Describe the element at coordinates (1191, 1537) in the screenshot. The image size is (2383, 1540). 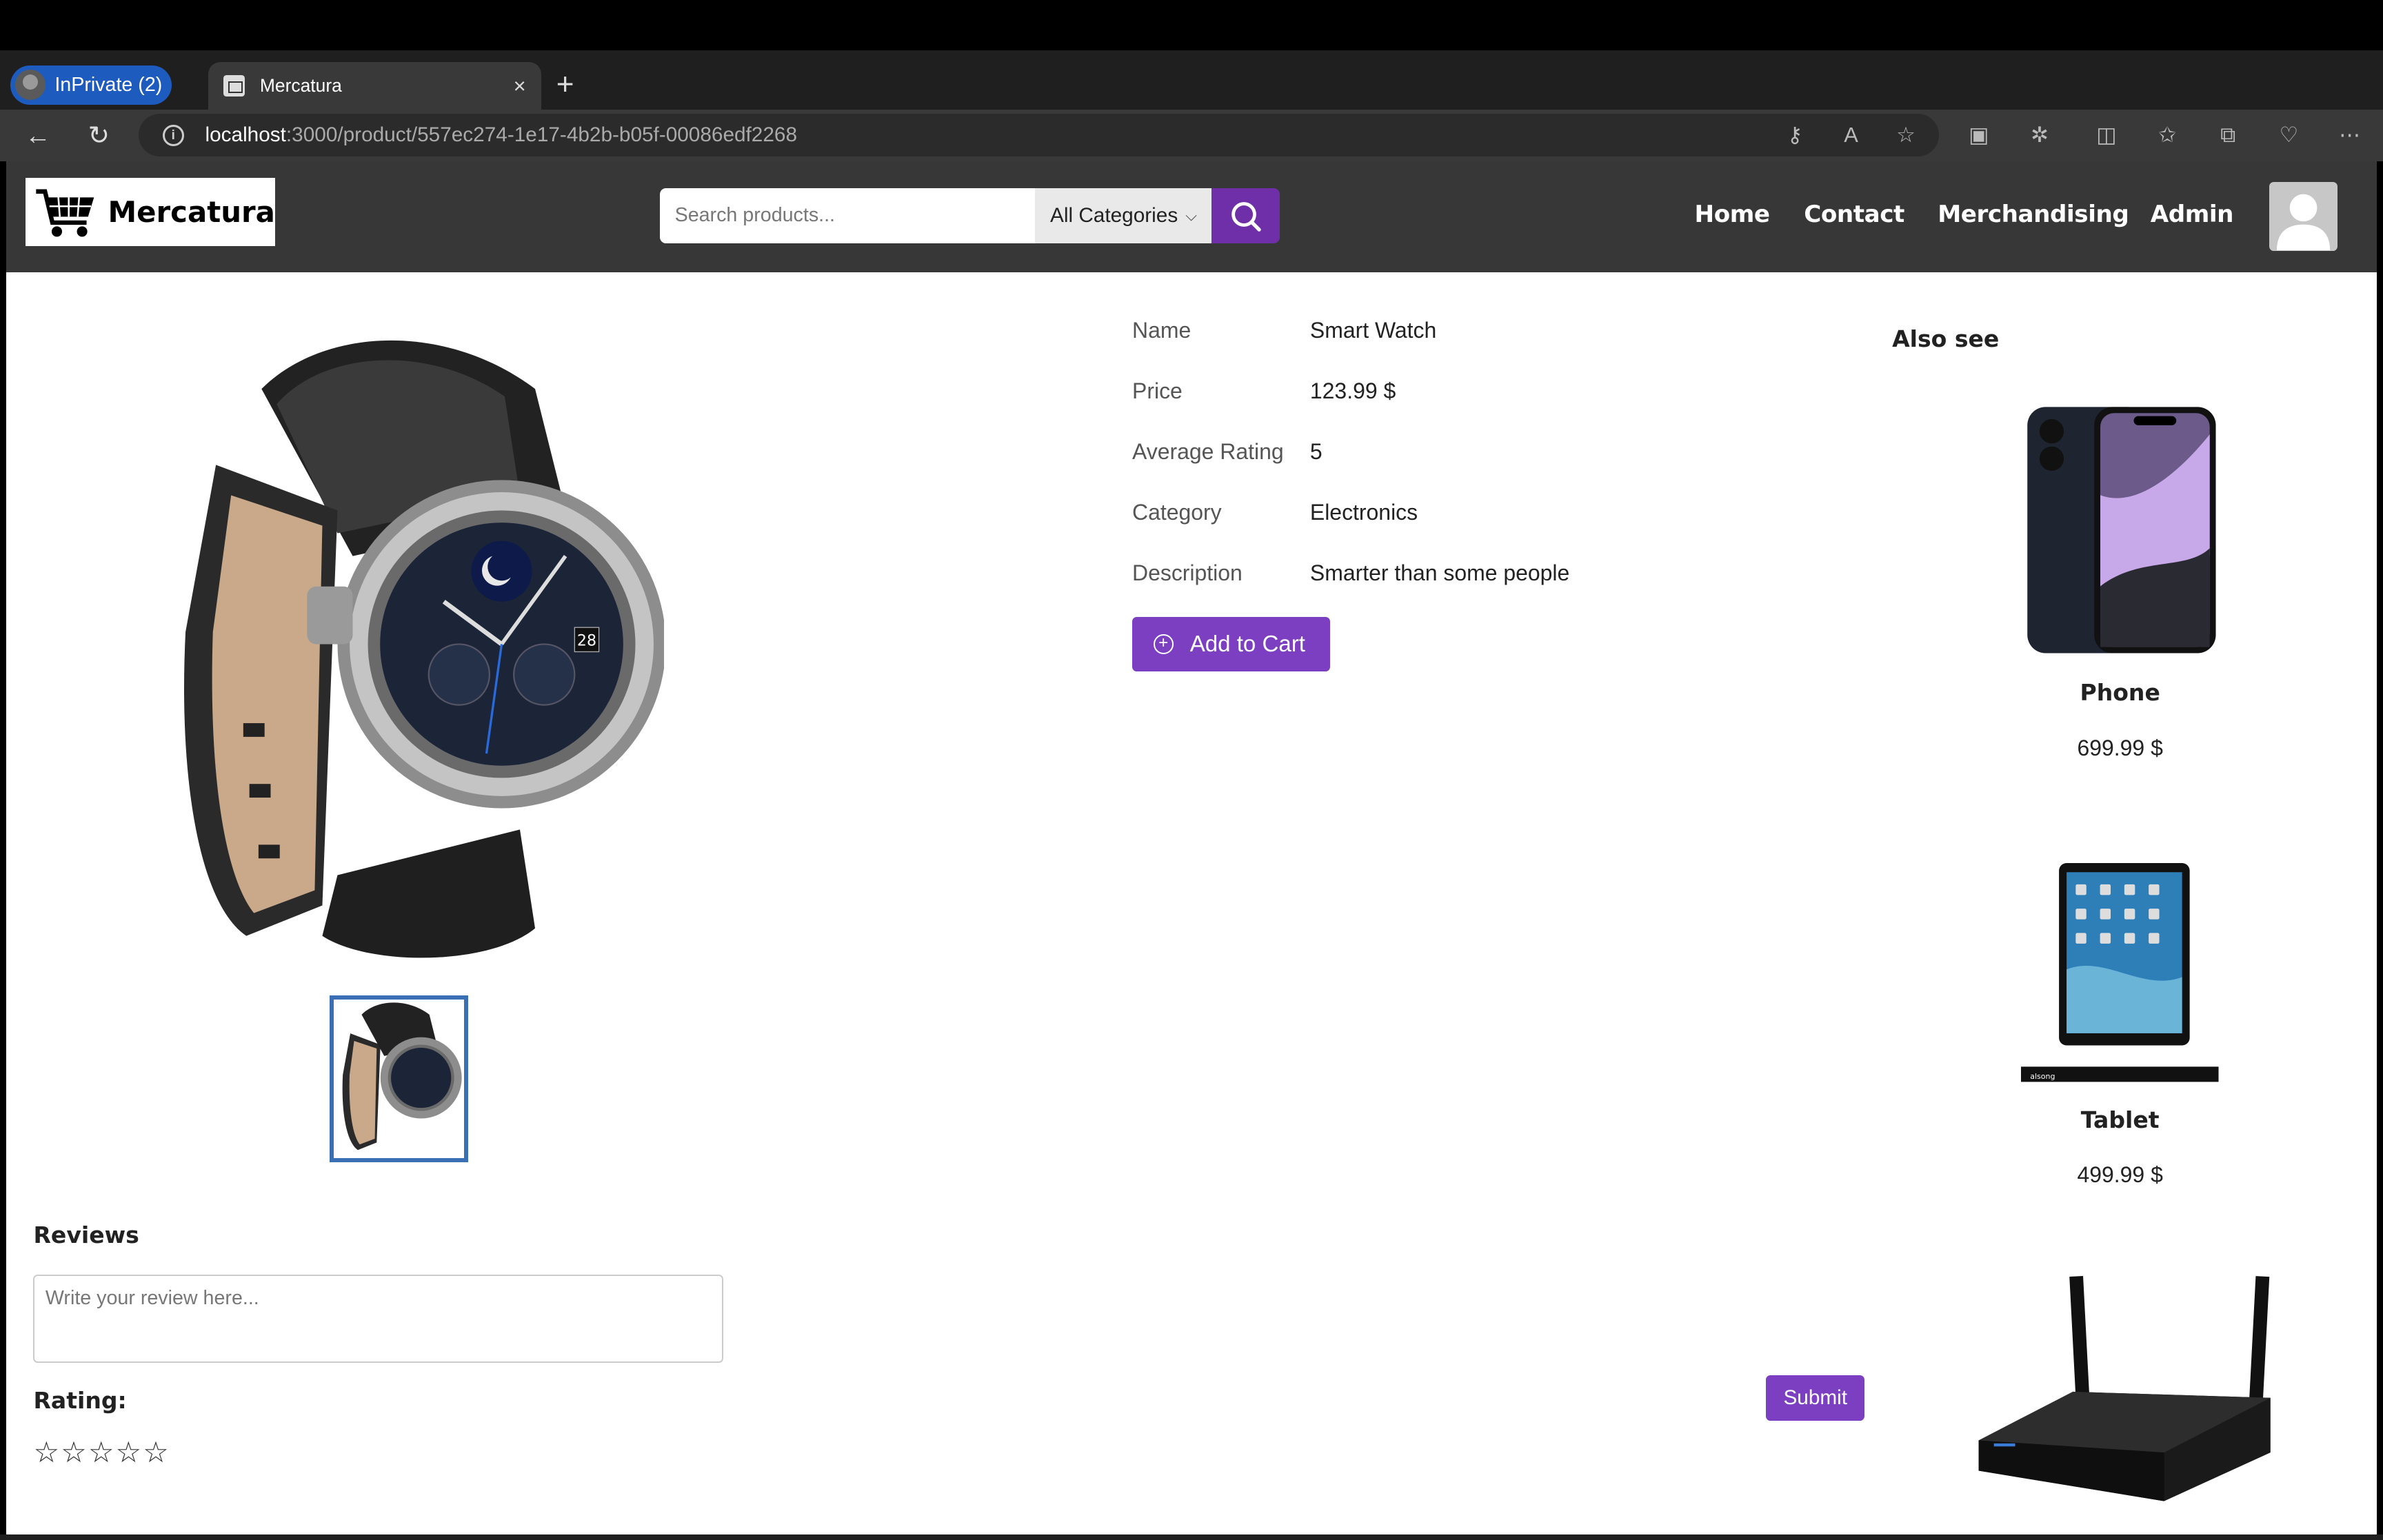
I see `window-bottom-frame` at that location.